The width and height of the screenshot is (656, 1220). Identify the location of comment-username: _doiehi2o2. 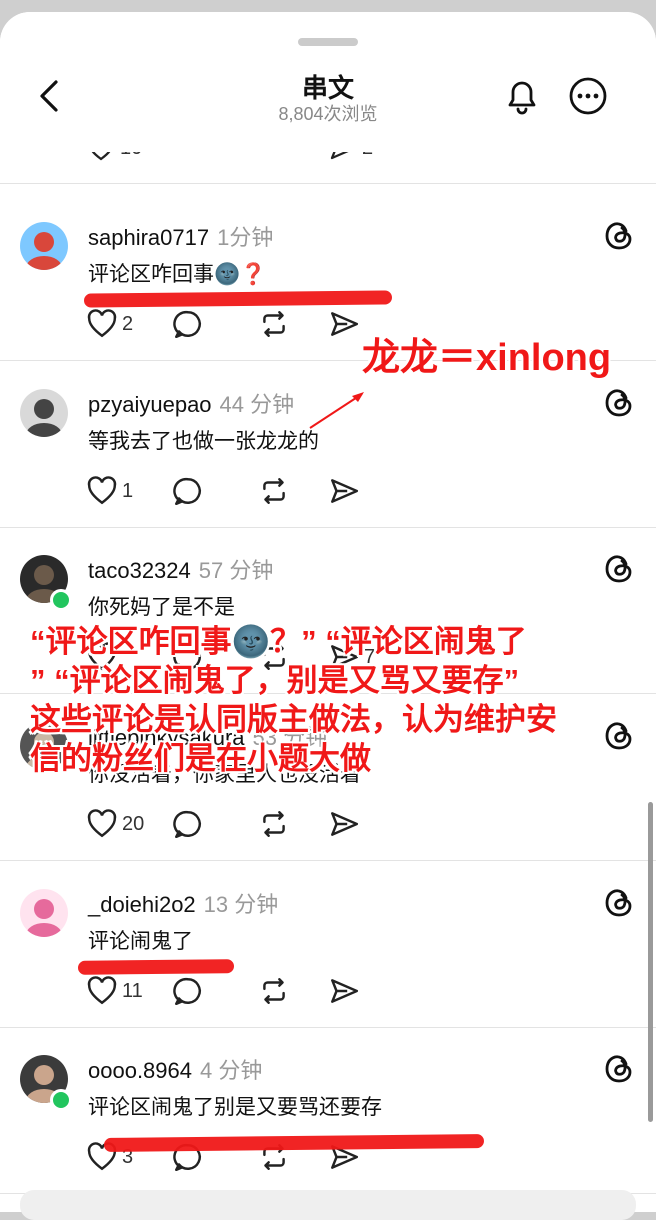
(142, 904).